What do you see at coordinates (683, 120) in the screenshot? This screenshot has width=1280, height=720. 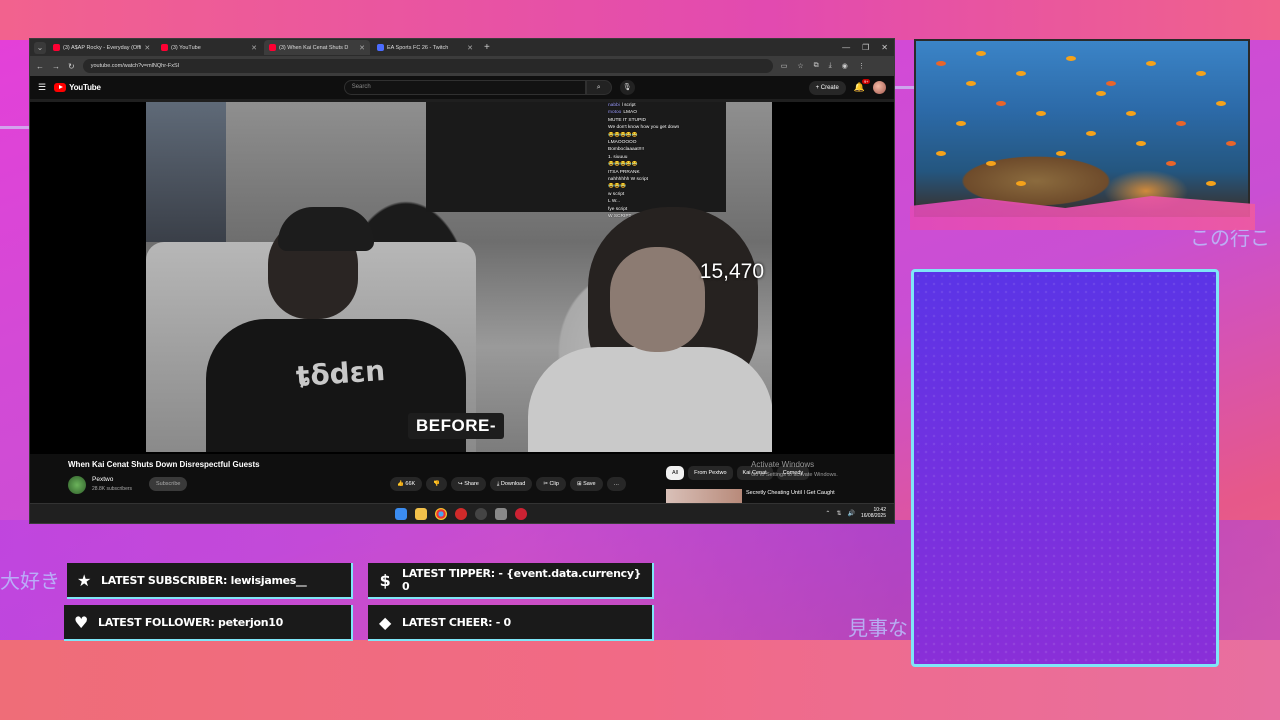 I see `chat-message: MUTE IT STUPID` at bounding box center [683, 120].